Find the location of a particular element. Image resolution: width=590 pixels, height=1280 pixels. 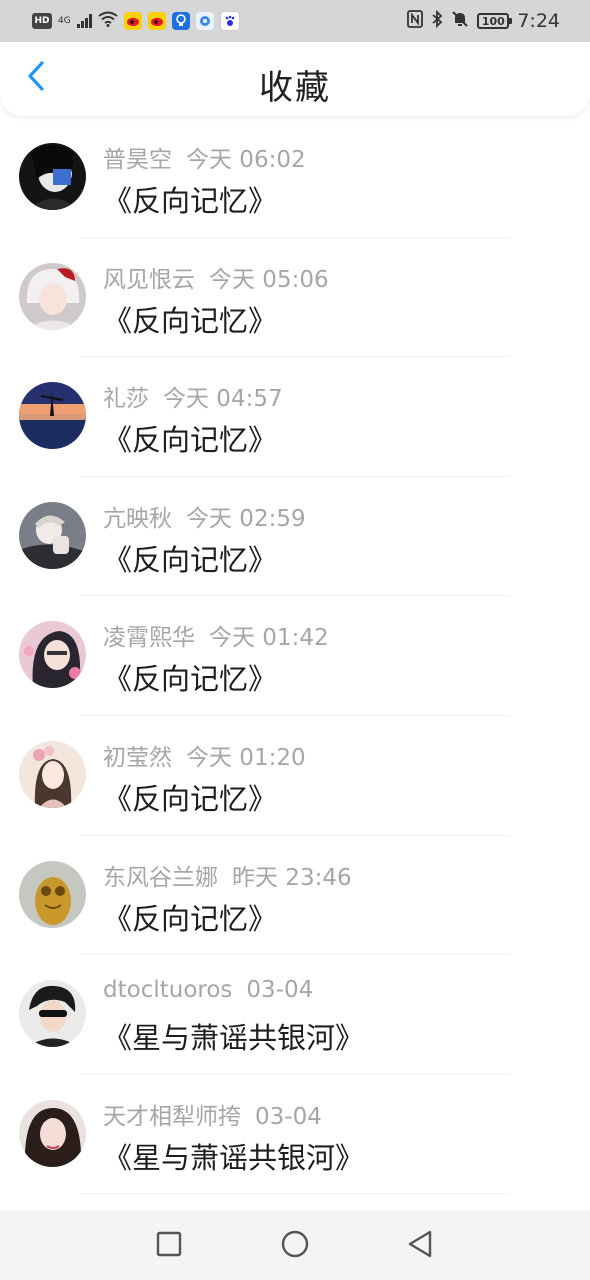

username: 礼莎 is located at coordinates (126, 399).